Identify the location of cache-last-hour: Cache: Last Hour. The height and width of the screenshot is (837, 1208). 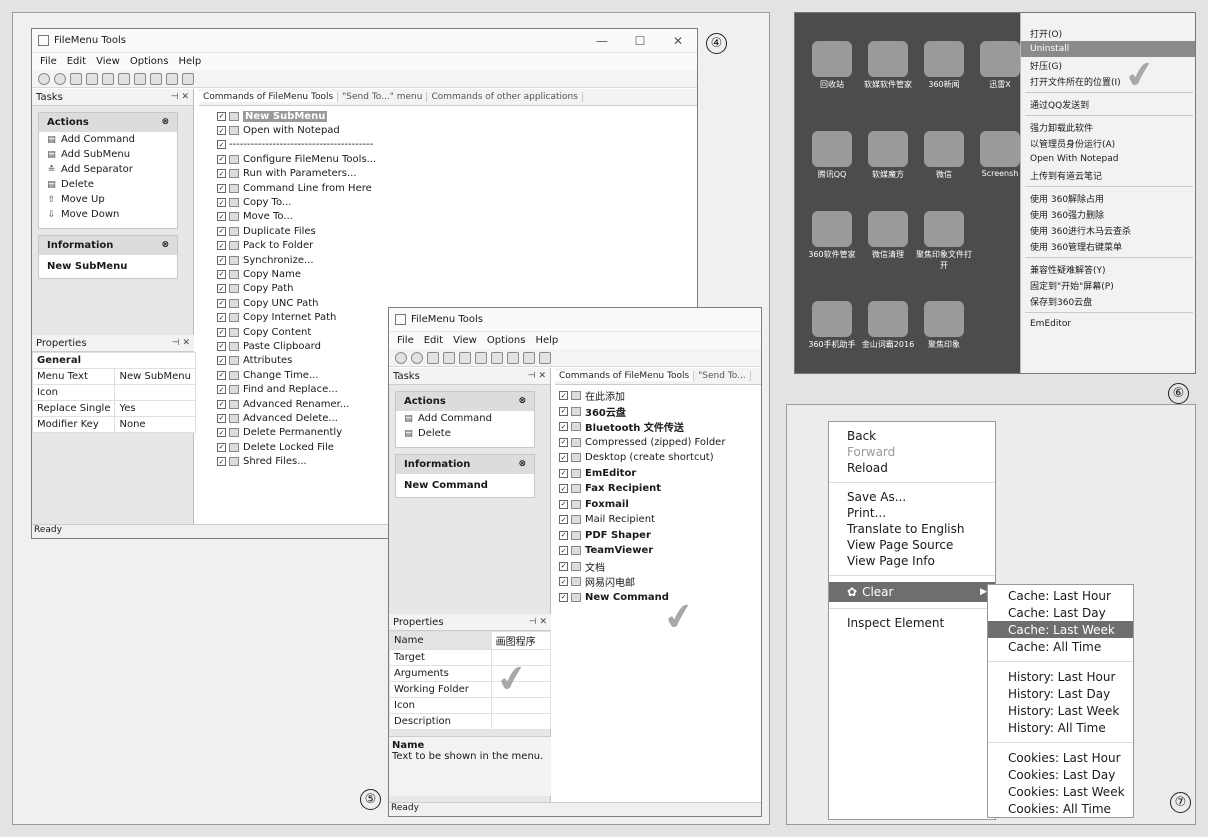
(1060, 595).